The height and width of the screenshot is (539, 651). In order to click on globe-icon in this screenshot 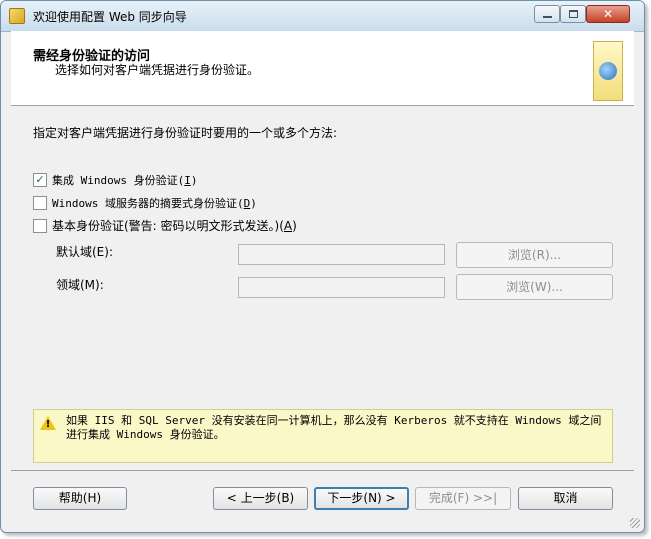, I will do `click(608, 71)`.